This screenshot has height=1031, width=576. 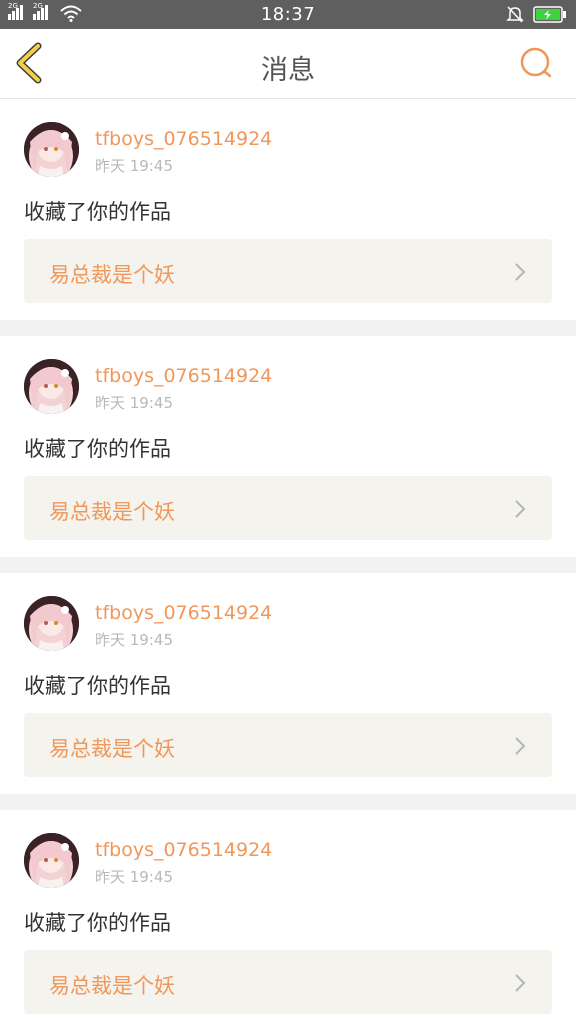 I want to click on bell-muted-icon, so click(x=515, y=16).